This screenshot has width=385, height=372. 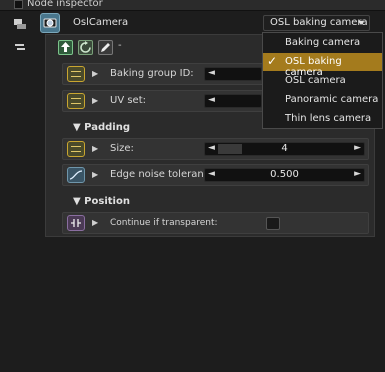 What do you see at coordinates (18, 4) in the screenshot?
I see `window-checkbox` at bounding box center [18, 4].